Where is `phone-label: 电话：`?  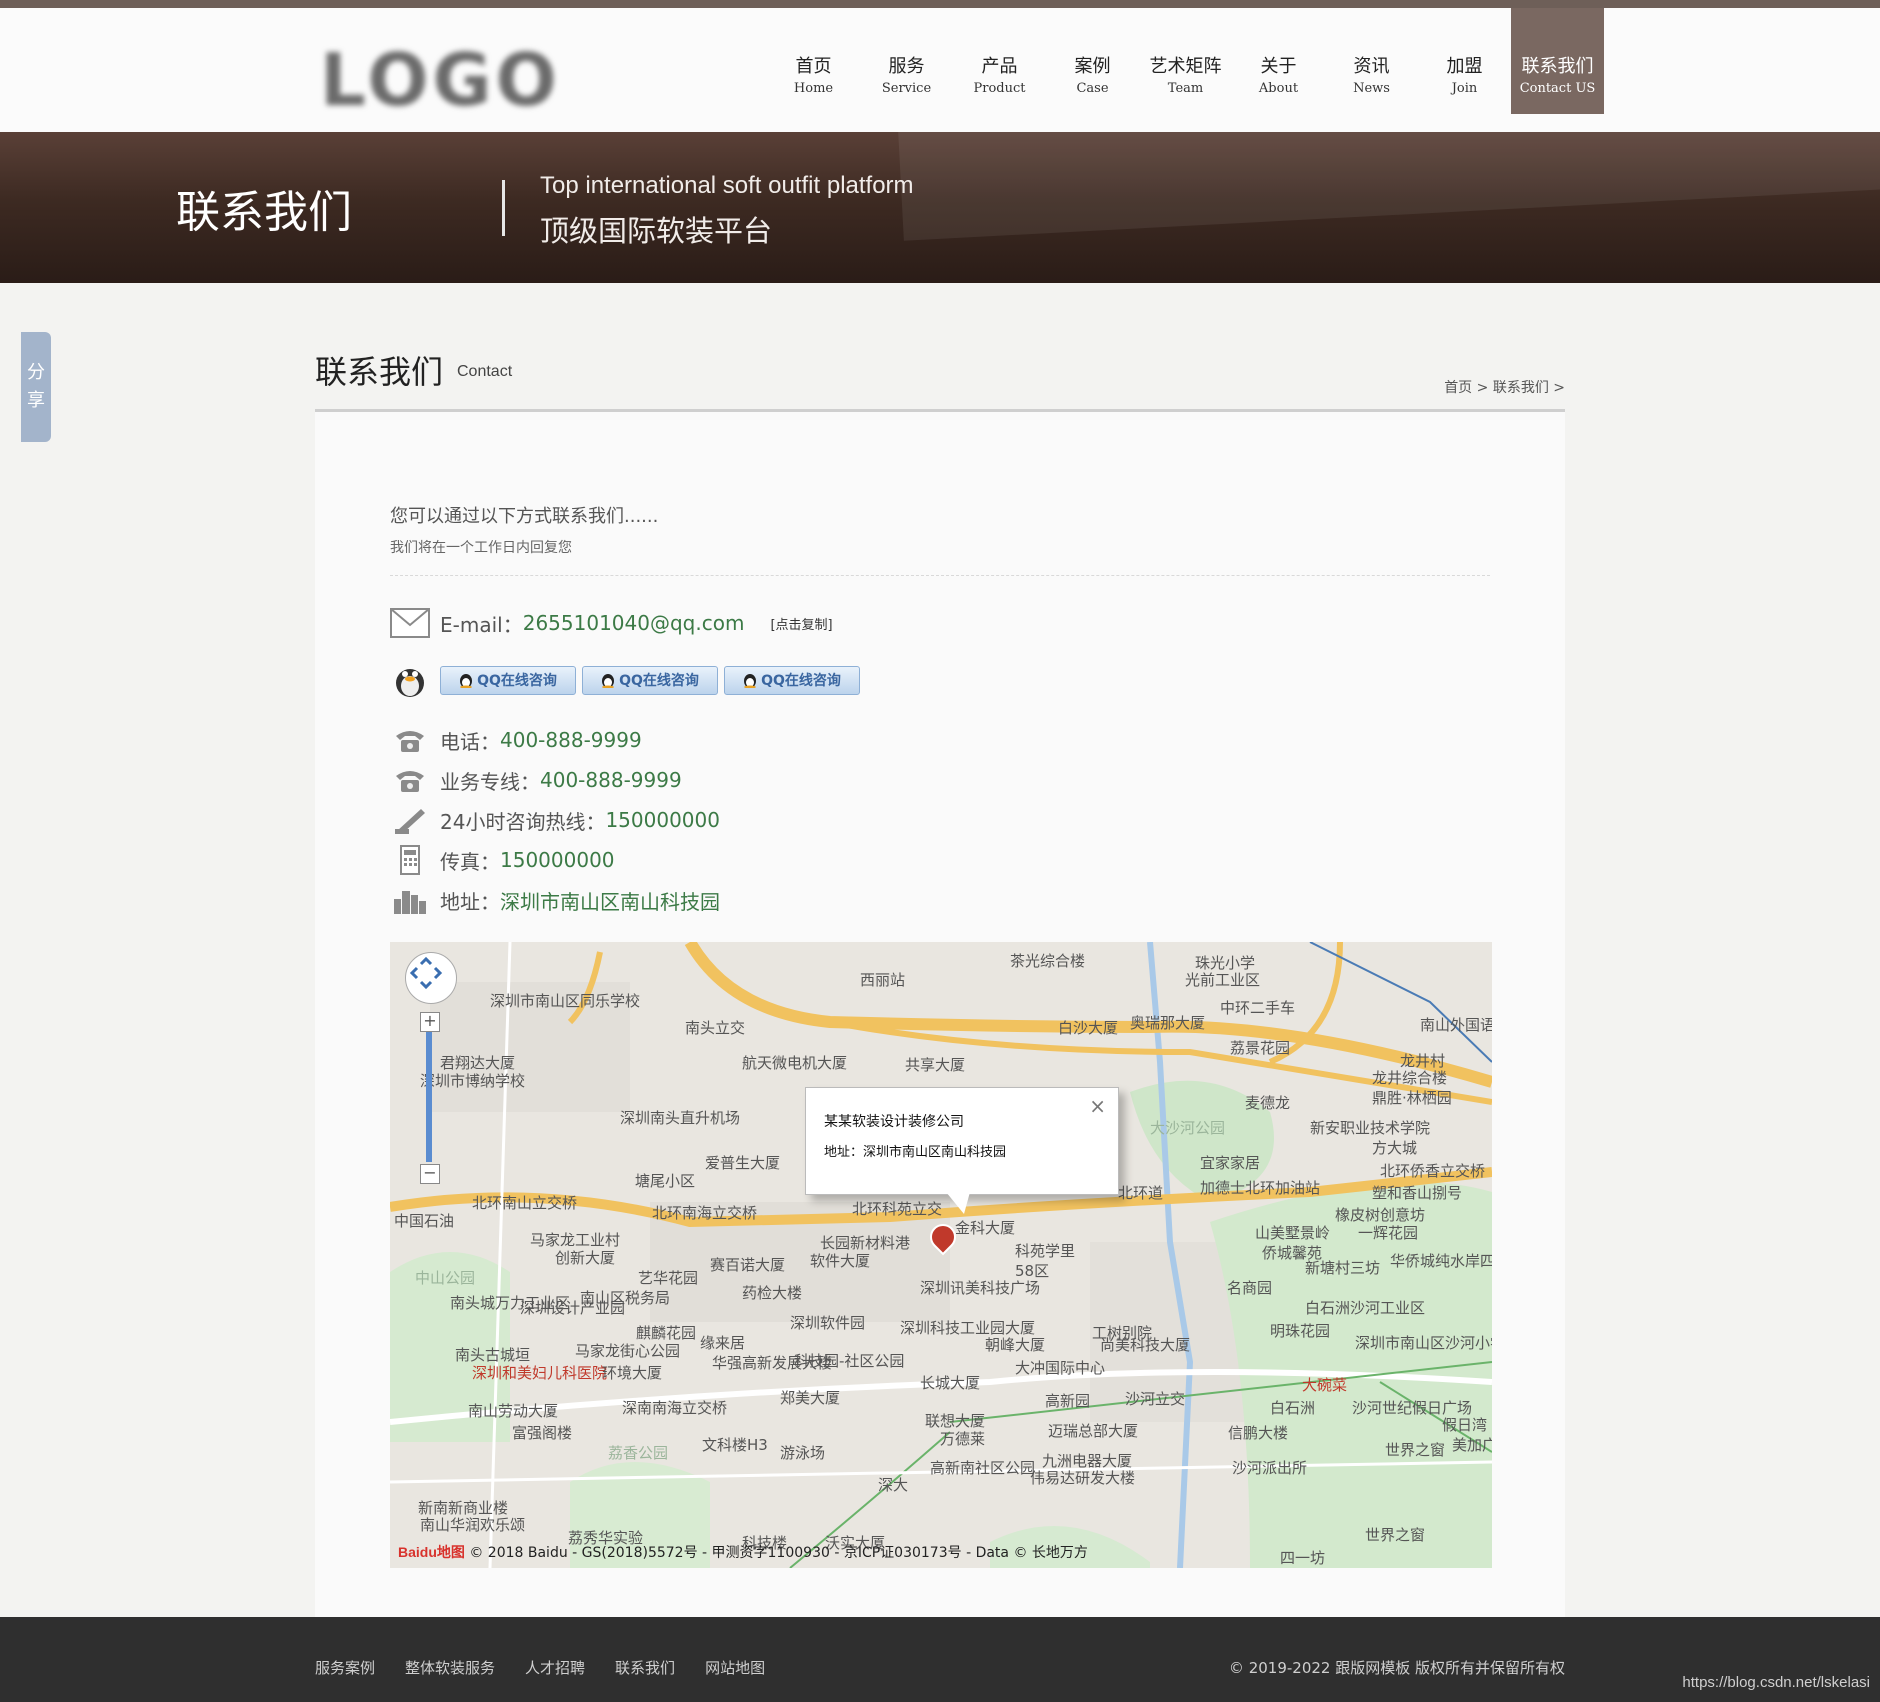 phone-label: 电话： is located at coordinates (470, 741).